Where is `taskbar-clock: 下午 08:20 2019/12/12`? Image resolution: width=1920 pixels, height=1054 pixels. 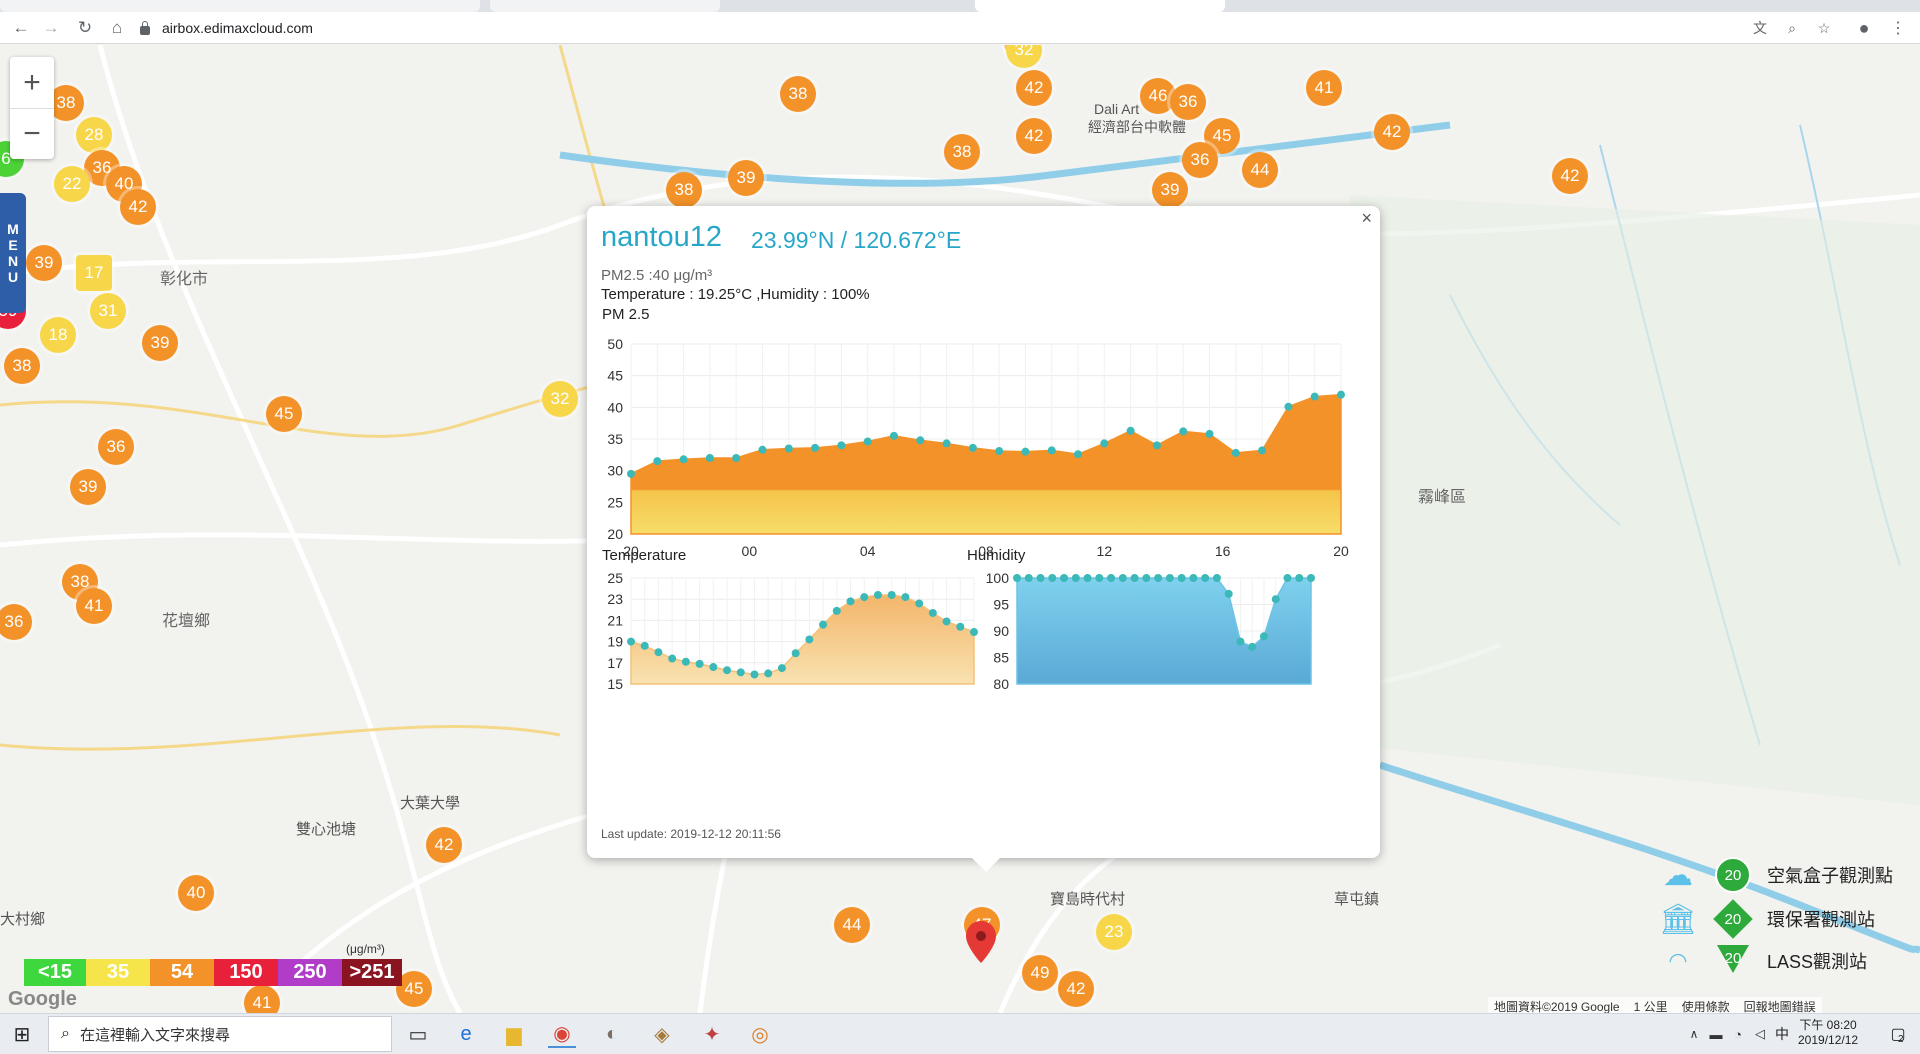 taskbar-clock: 下午 08:20 2019/12/12 is located at coordinates (1828, 1033).